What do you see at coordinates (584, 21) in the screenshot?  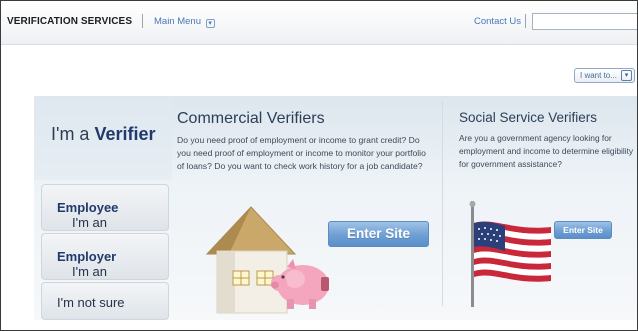 I see `search-input` at bounding box center [584, 21].